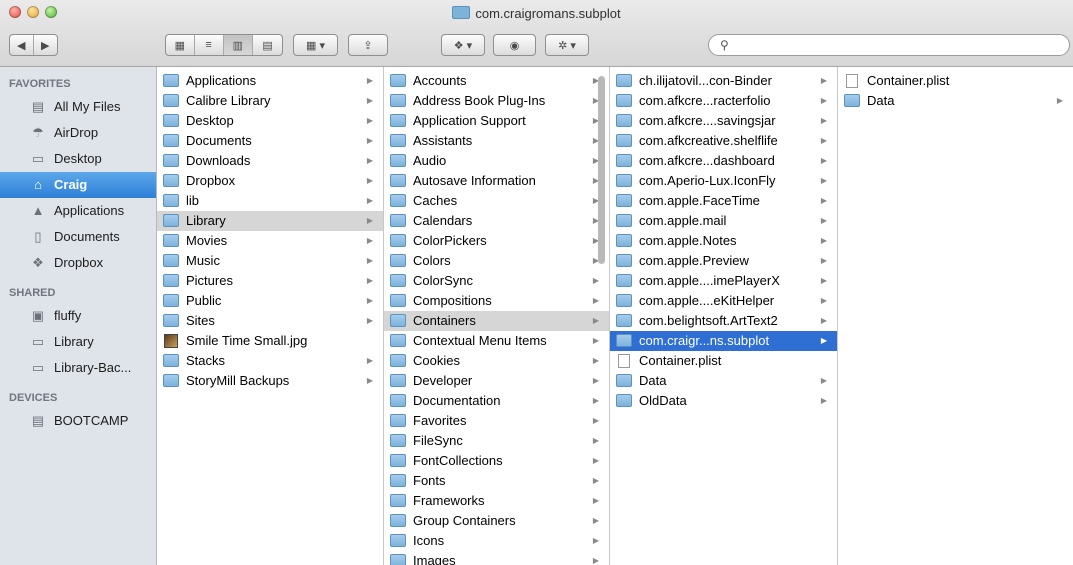 This screenshot has height=565, width=1073. Describe the element at coordinates (270, 281) in the screenshot. I see `folder-row: Pictures ▶` at that location.